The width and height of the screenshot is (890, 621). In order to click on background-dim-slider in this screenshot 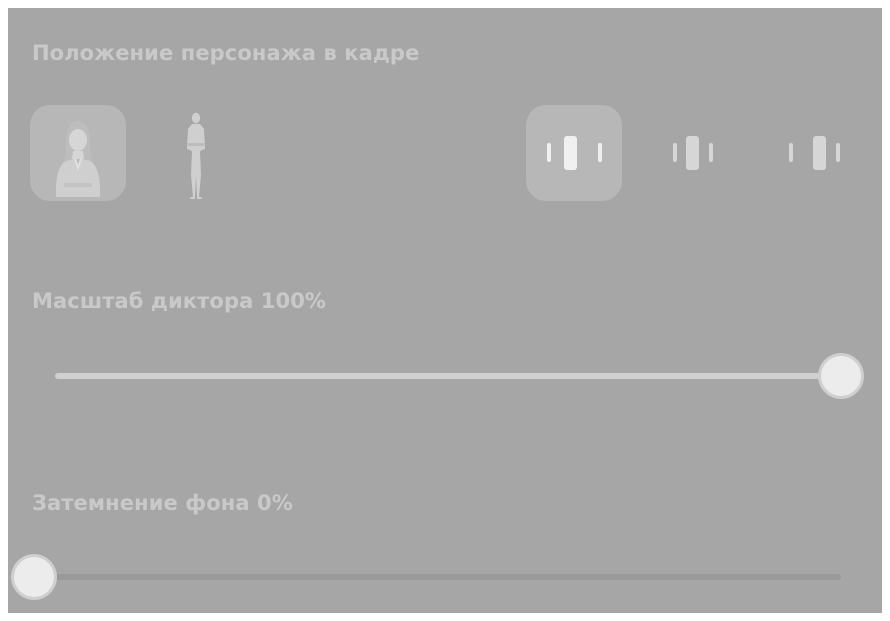, I will do `click(427, 577)`.